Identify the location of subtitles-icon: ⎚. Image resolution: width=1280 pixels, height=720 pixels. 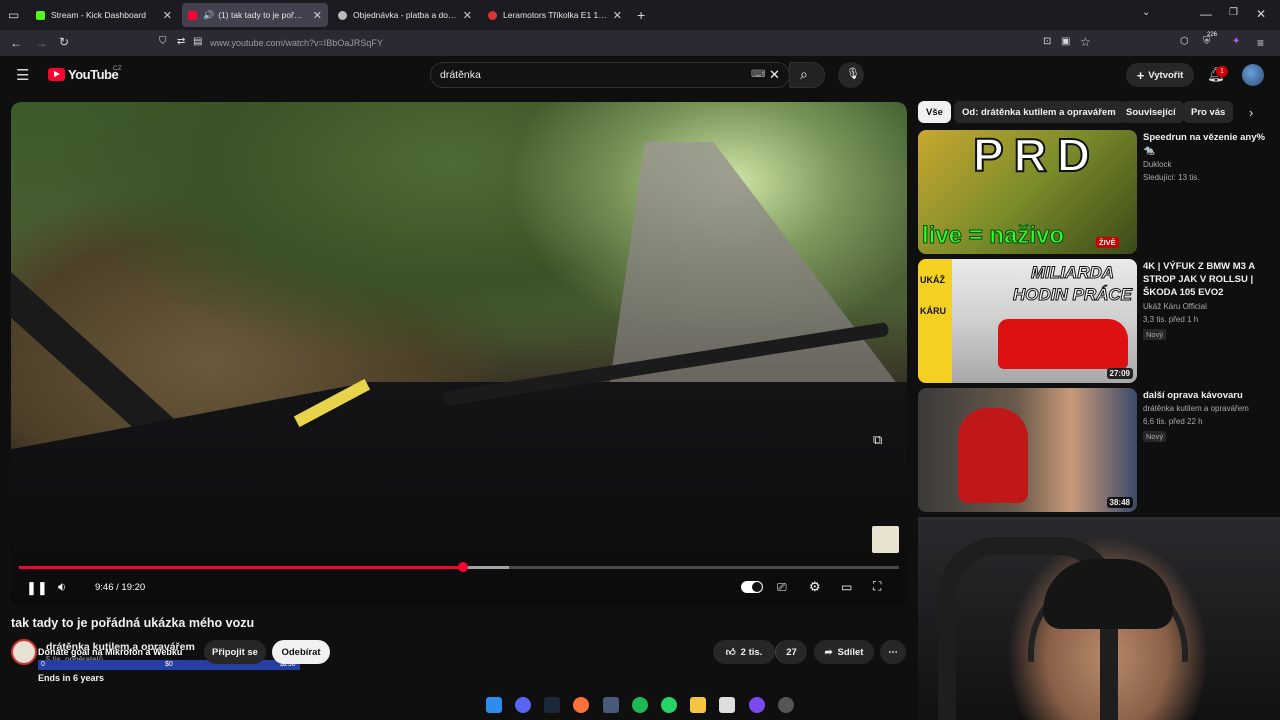
(782, 587).